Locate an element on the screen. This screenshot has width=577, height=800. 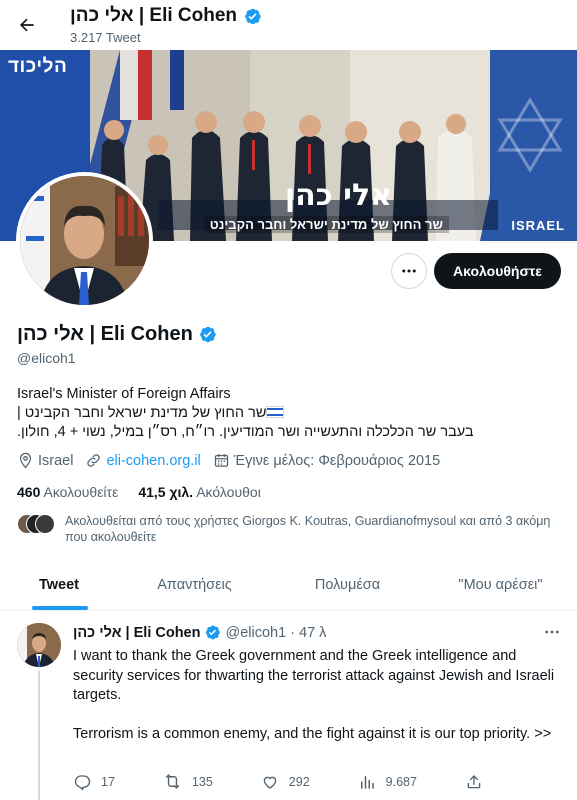
followers-count: 41,5 χιλ. is located at coordinates (166, 492).